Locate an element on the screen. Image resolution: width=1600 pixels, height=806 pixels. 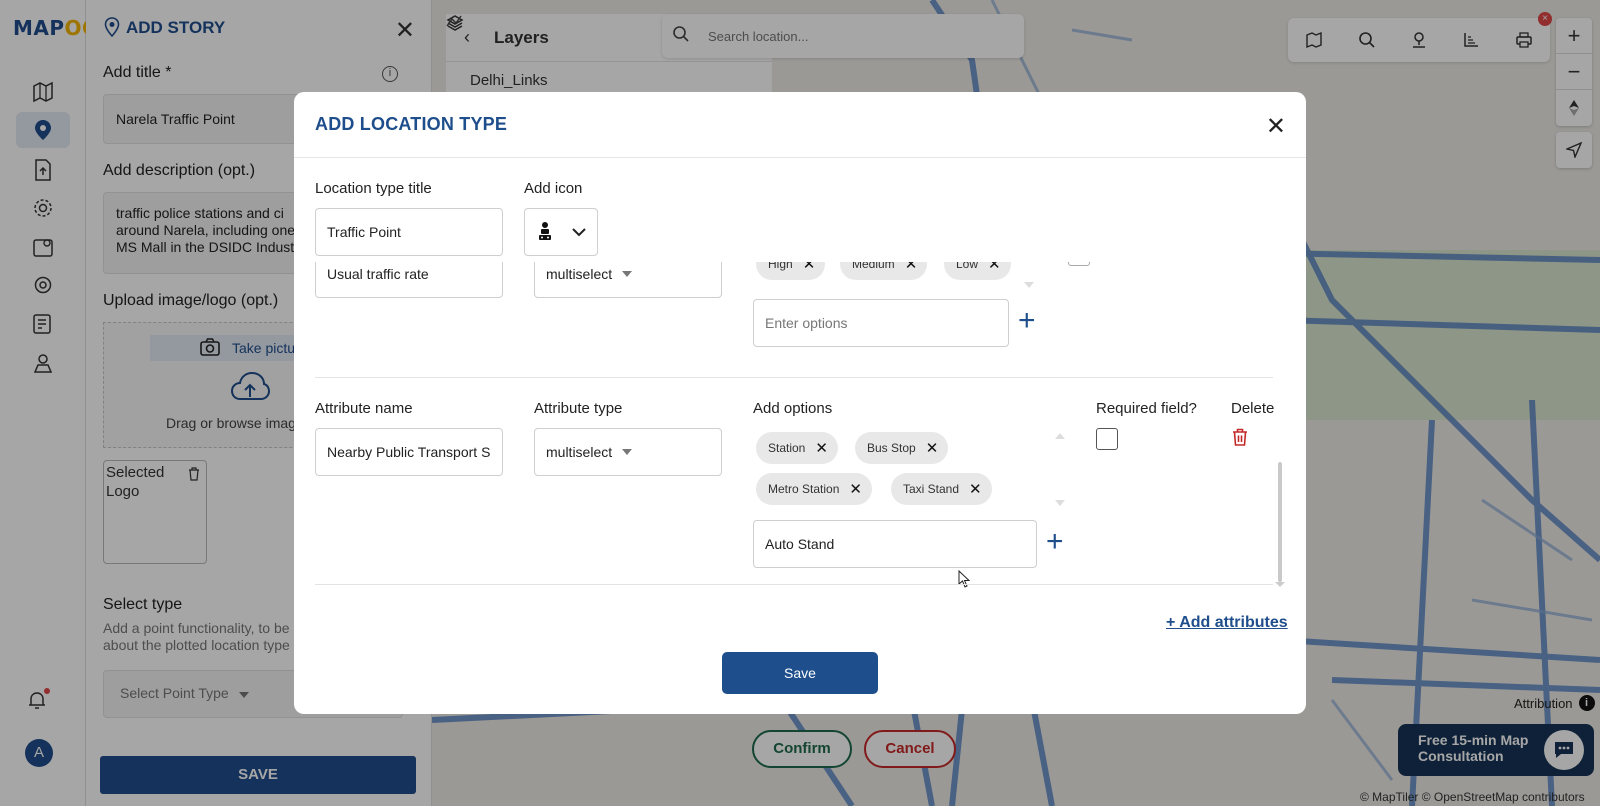
scrollbar-down-arrow-icon is located at coordinates (1280, 584).